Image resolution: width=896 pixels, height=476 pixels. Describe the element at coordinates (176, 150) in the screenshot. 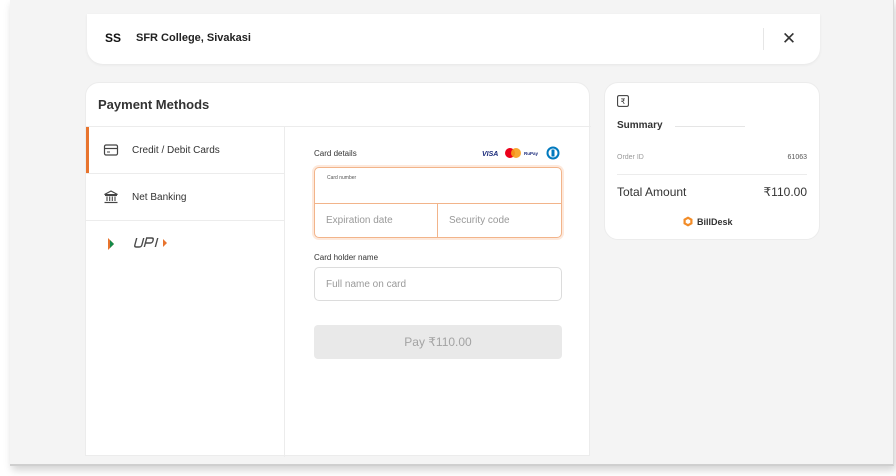

I see `method-label: Credit / Debit Cards` at that location.